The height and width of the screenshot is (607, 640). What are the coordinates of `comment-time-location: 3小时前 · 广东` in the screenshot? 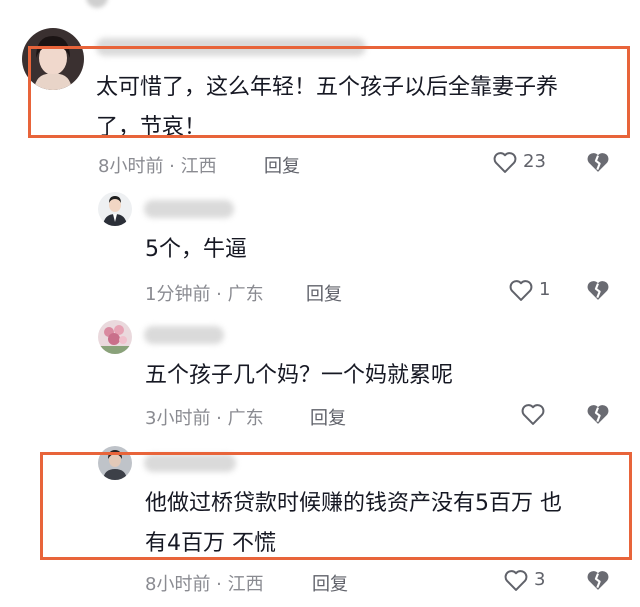 It's located at (204, 418).